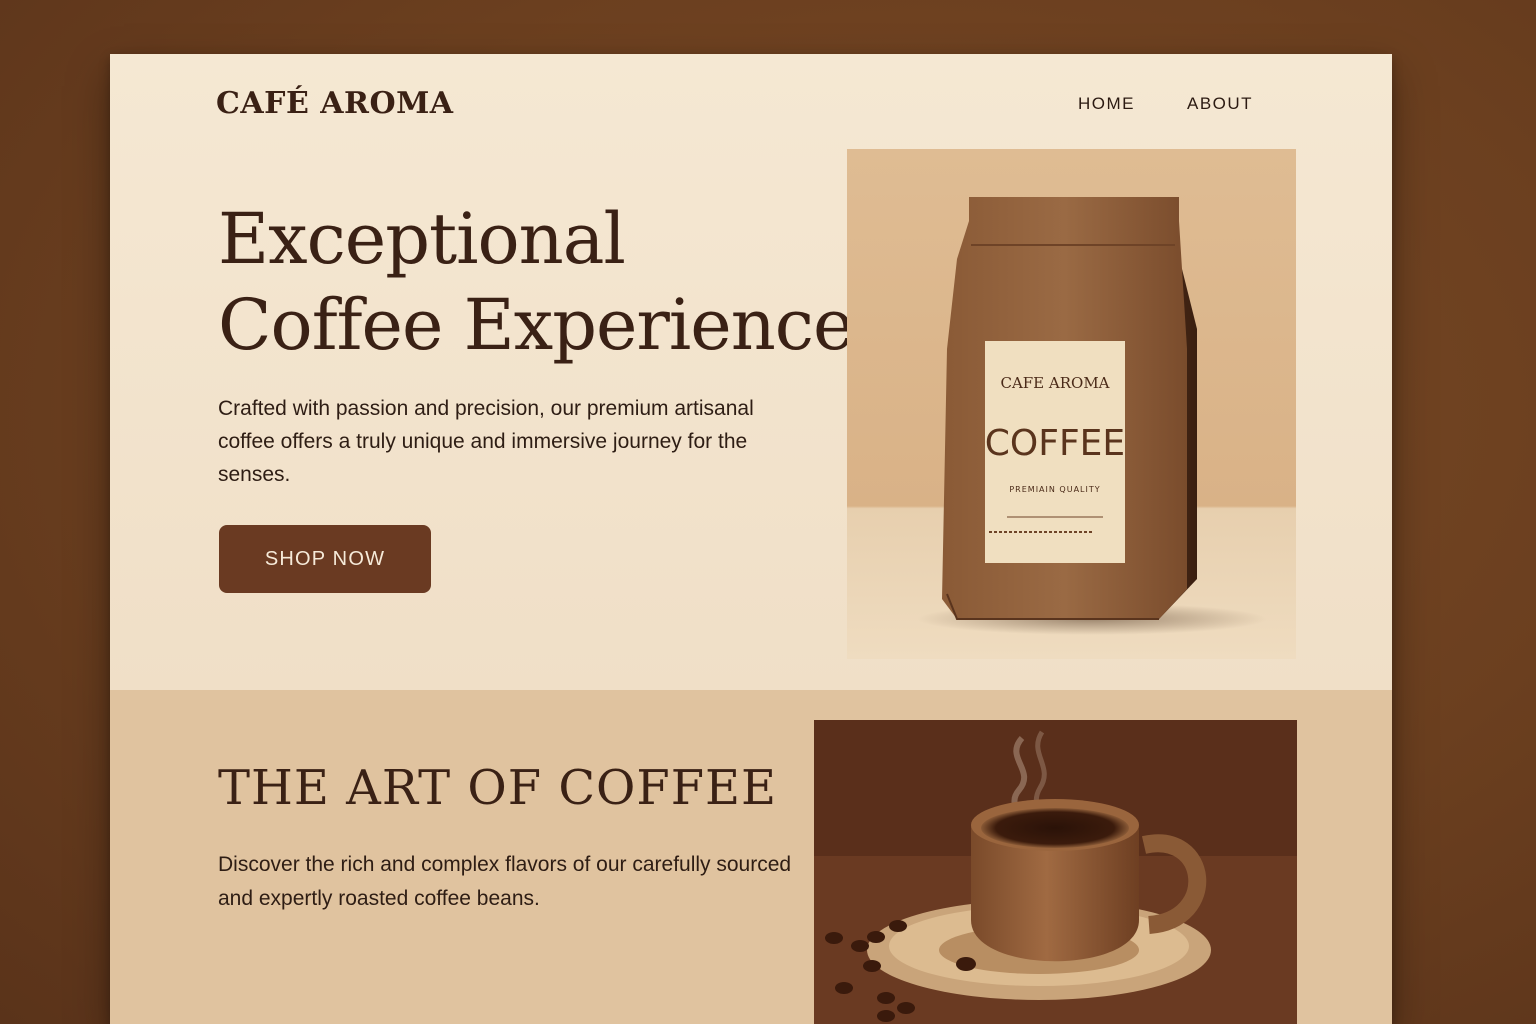  Describe the element at coordinates (1106, 104) in the screenshot. I see `nav-home-link: HOME` at that location.